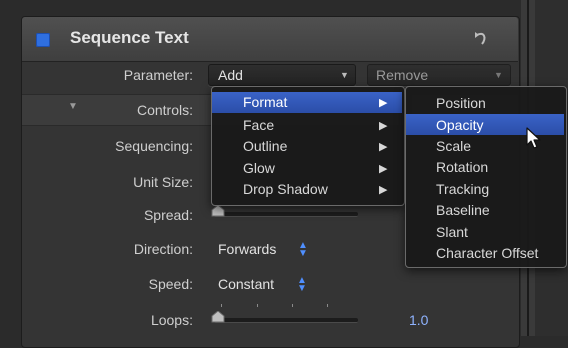 The image size is (568, 348). What do you see at coordinates (247, 249) in the screenshot?
I see `direction-popup: Forwards` at bounding box center [247, 249].